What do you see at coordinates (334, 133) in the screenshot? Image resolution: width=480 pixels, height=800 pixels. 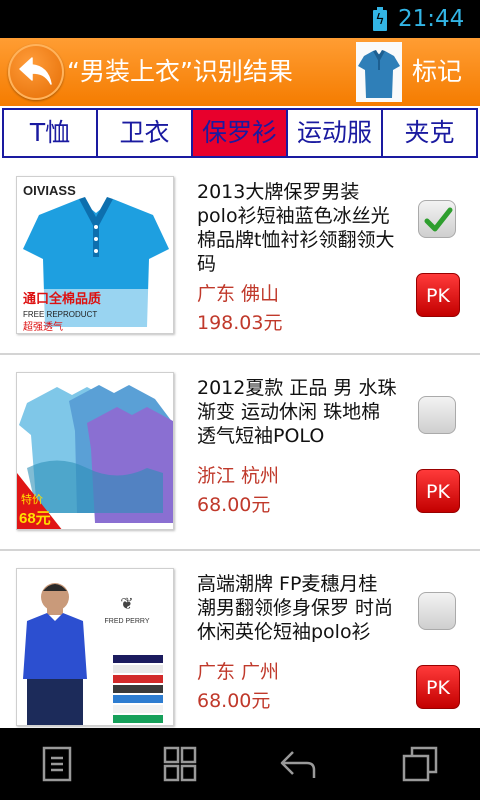 I see `tab-sportswear: 运动服` at bounding box center [334, 133].